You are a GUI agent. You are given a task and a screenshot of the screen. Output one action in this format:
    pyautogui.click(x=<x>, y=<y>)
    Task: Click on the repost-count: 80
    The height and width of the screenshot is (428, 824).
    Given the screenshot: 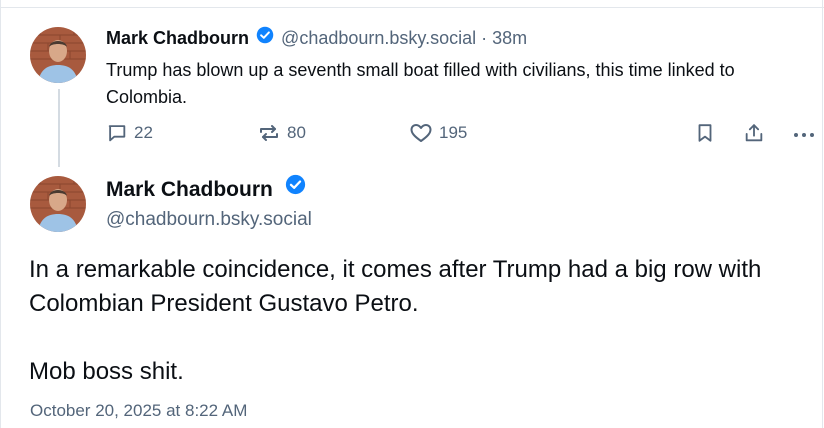 What is the action you would take?
    pyautogui.click(x=296, y=132)
    